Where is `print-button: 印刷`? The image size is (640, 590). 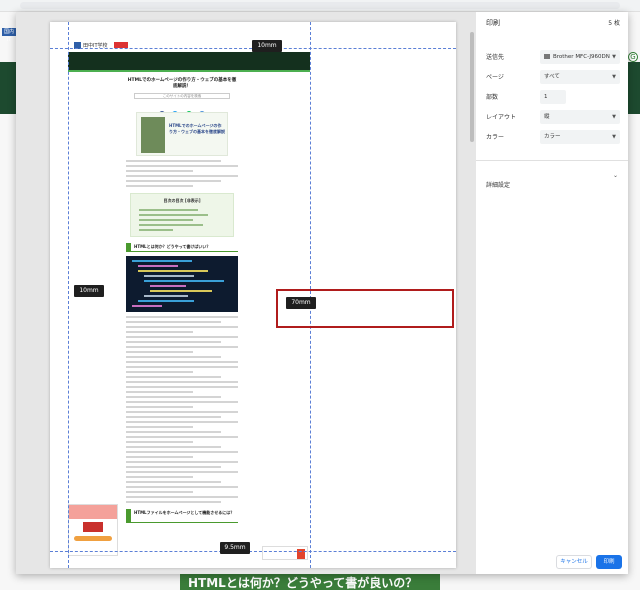
print-button: 印刷 is located at coordinates (609, 562).